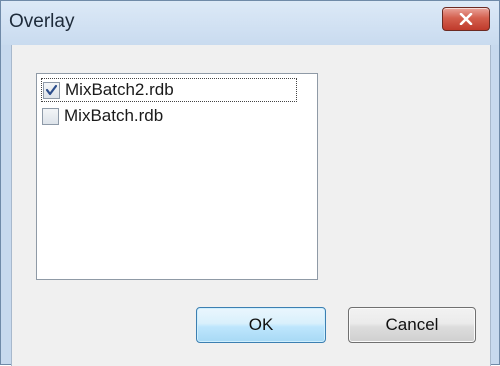 The height and width of the screenshot is (366, 500). I want to click on dialog-title: Overlay, so click(42, 21).